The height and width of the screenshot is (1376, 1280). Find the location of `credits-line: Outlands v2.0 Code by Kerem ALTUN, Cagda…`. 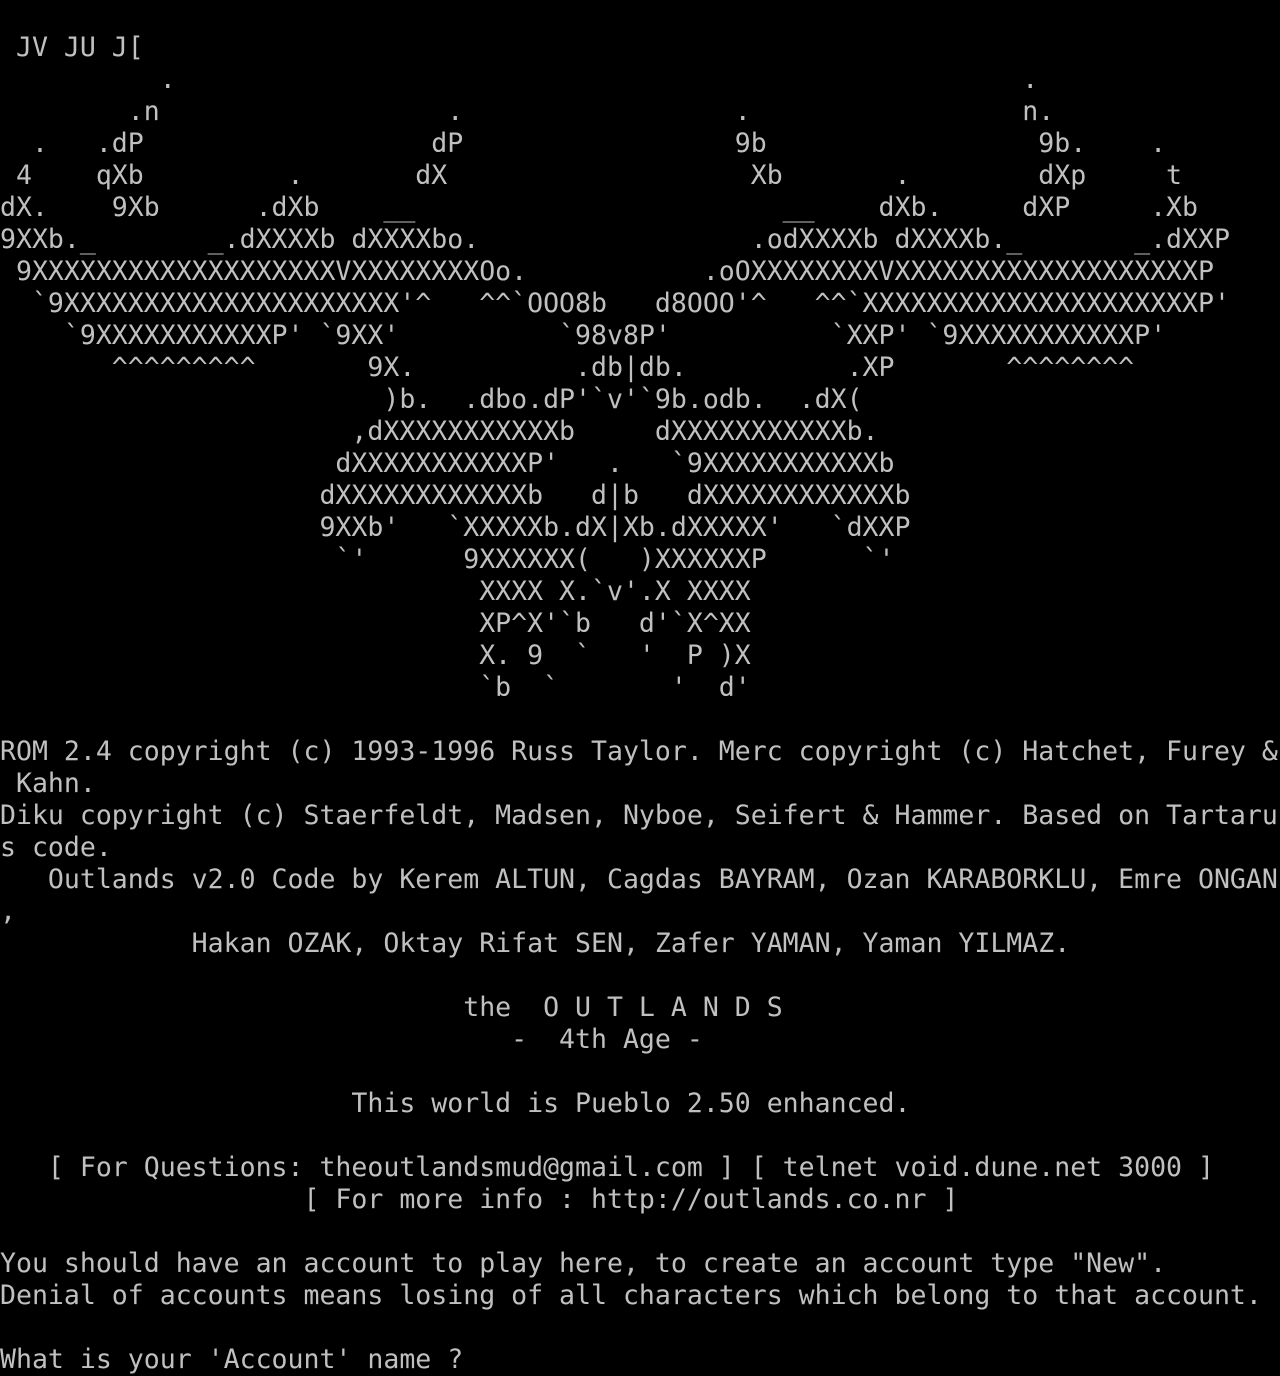

credits-line: Outlands v2.0 Code by Kerem ALTUN, Cagda… is located at coordinates (639, 879).